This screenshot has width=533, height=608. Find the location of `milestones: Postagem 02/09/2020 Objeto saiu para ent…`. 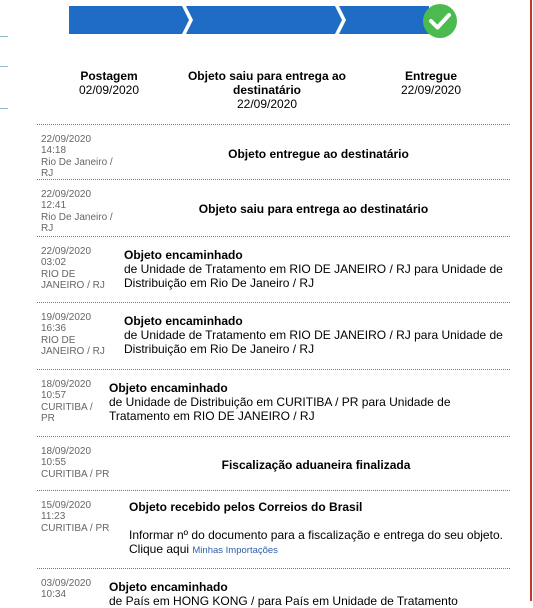

milestones: Postagem 02/09/2020 Objeto saiu para ent… is located at coordinates (266, 91).